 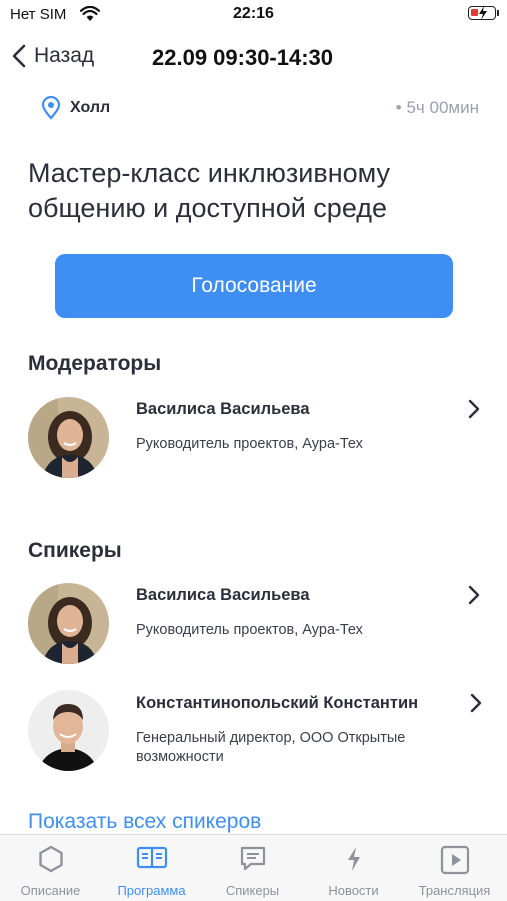 I want to click on moderators-heading: Модераторы, so click(x=95, y=363).